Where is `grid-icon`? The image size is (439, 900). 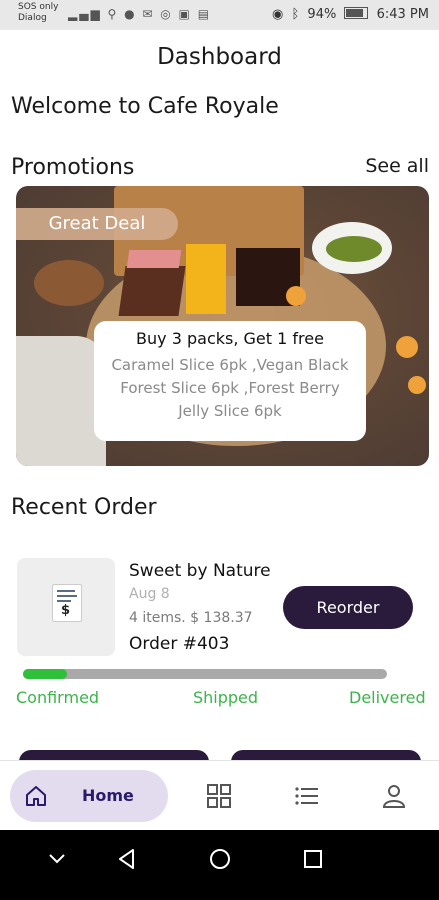 grid-icon is located at coordinates (219, 796).